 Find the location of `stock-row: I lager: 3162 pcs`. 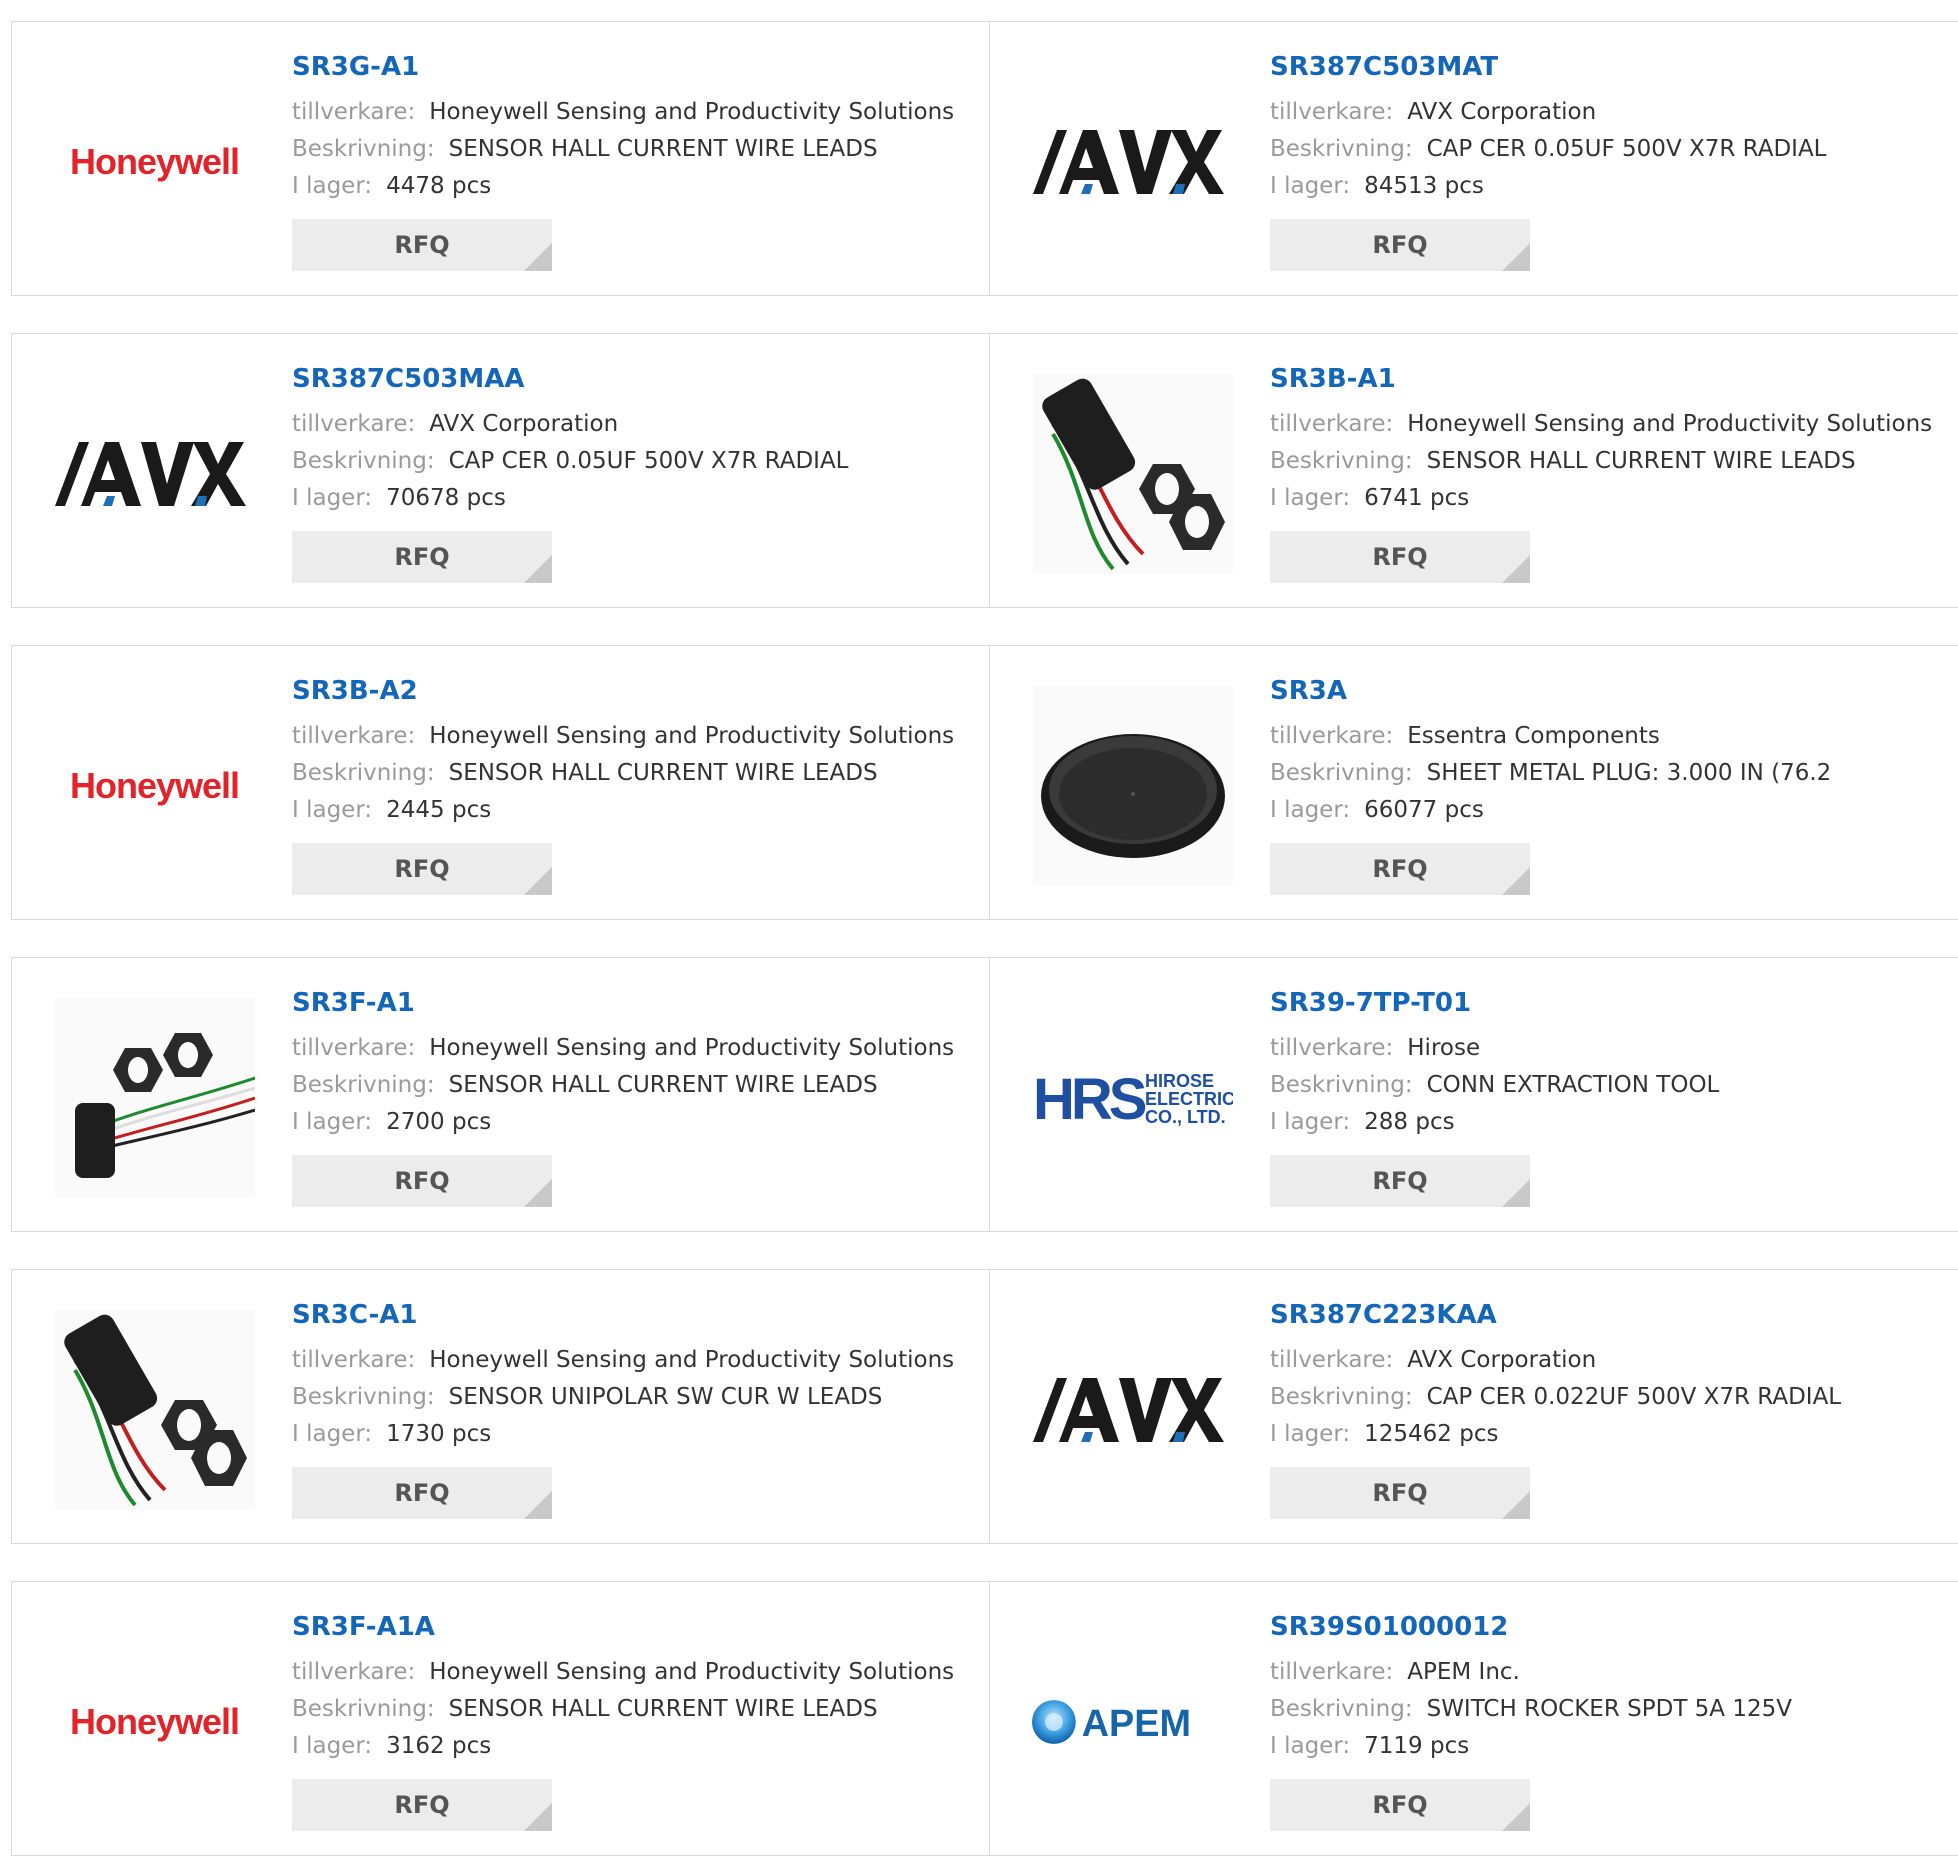

stock-row: I lager: 3162 pcs is located at coordinates (636, 1746).